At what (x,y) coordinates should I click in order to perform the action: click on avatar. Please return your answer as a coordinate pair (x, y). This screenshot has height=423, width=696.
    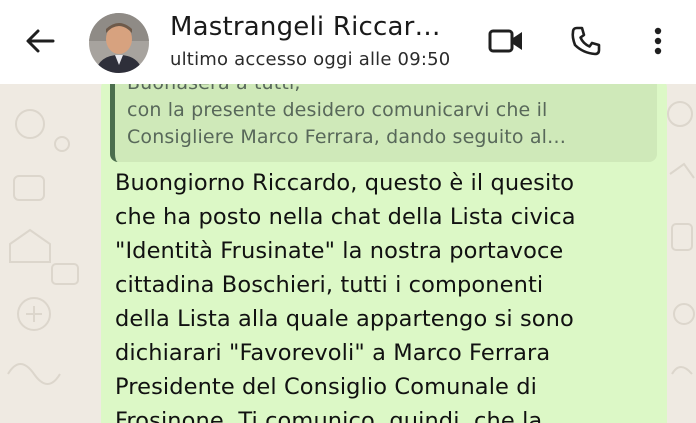
    Looking at the image, I should click on (119, 43).